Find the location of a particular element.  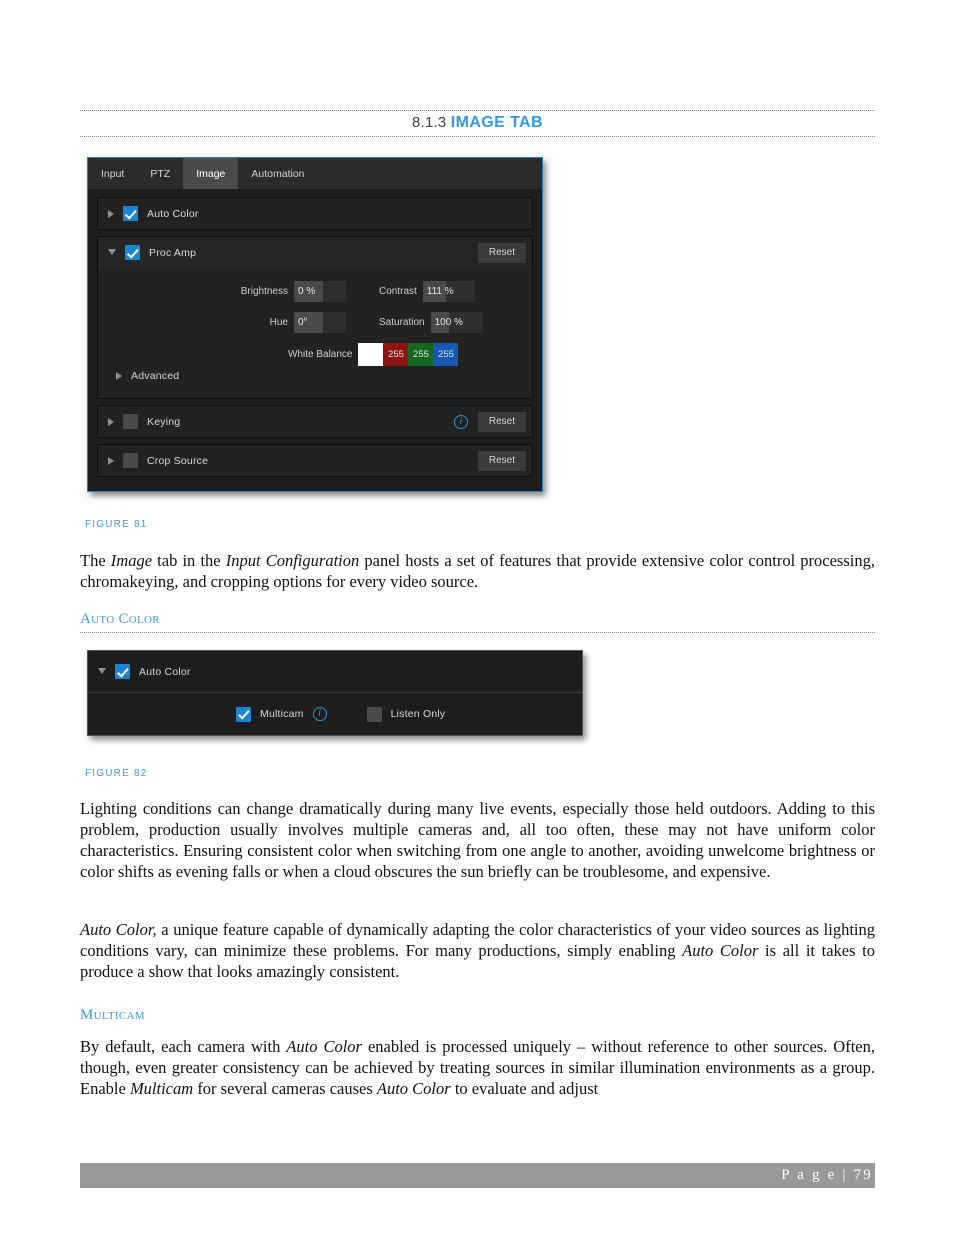

advanced-label: Advanced is located at coordinates (155, 376).